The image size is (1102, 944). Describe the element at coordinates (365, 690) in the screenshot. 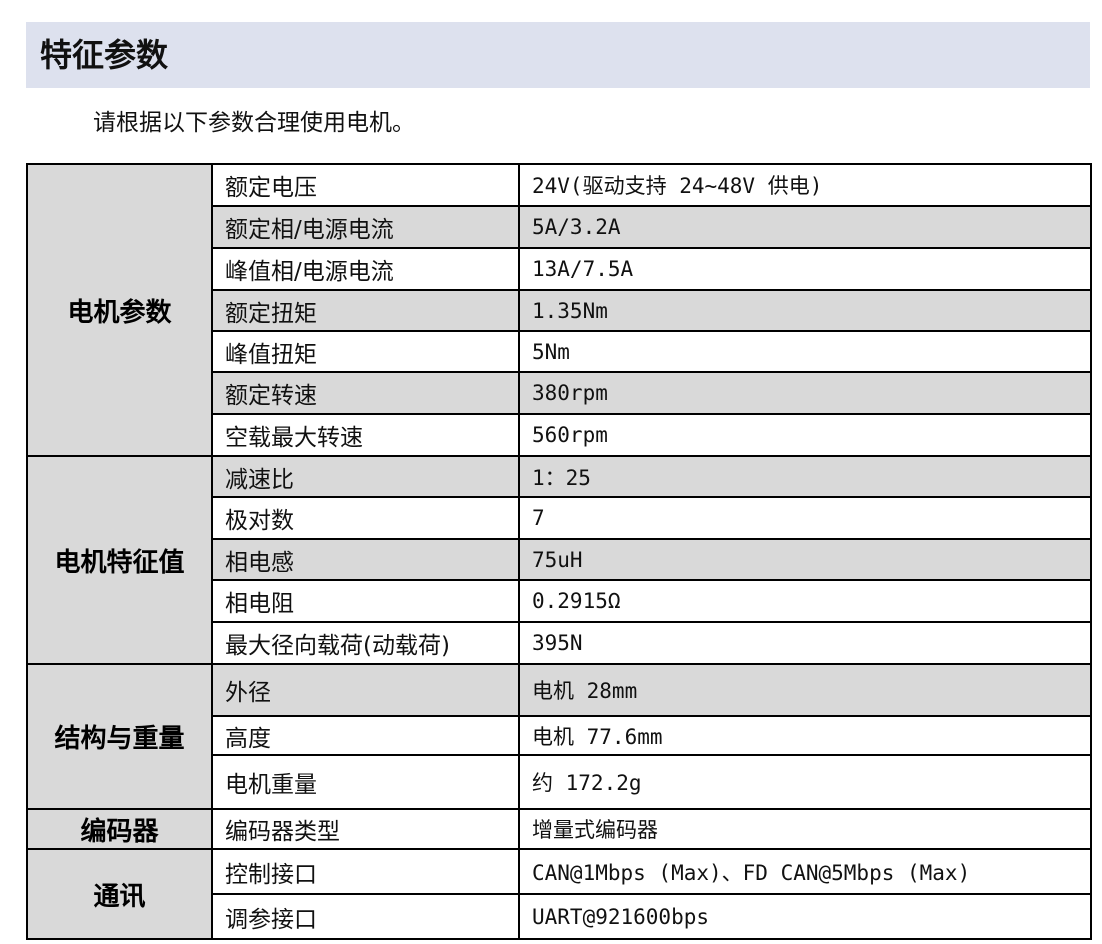

I see `param-cell: 外径` at that location.